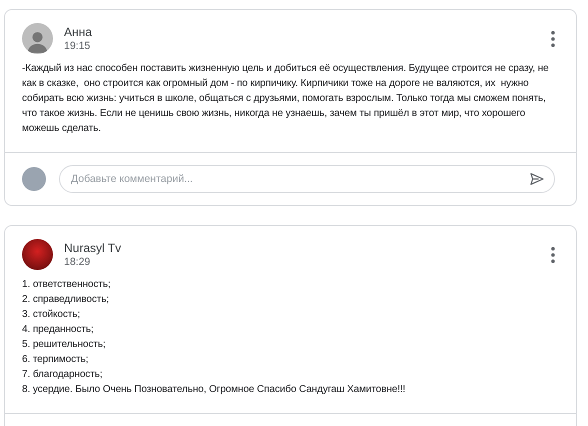 This screenshot has height=426, width=588. What do you see at coordinates (214, 390) in the screenshot?
I see `post-text: 8. усердие. Было Очень Позновательно, Огромное Спасибо Сандугаш Хамитовне!!!` at bounding box center [214, 390].